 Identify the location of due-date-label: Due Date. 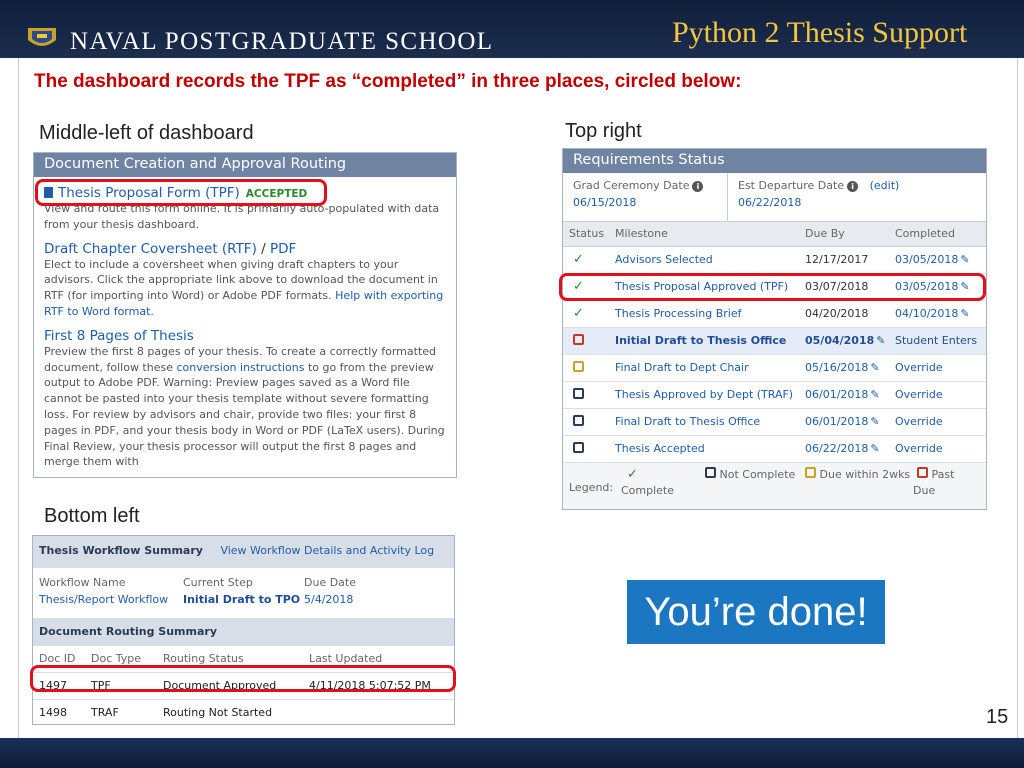
(330, 582).